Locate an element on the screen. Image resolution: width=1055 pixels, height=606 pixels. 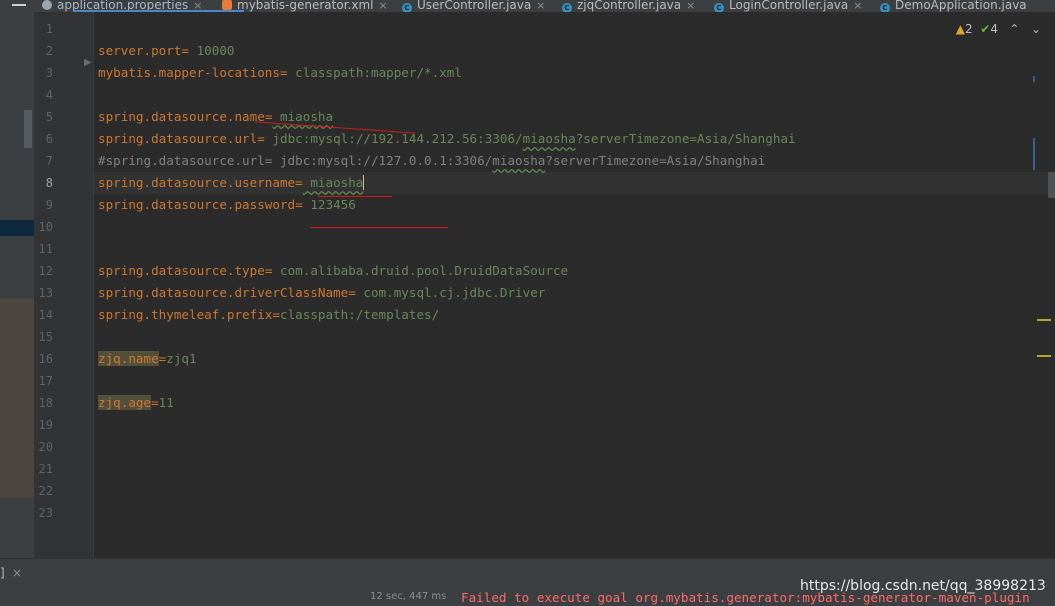
tool-strip-selection is located at coordinates (17, 228).